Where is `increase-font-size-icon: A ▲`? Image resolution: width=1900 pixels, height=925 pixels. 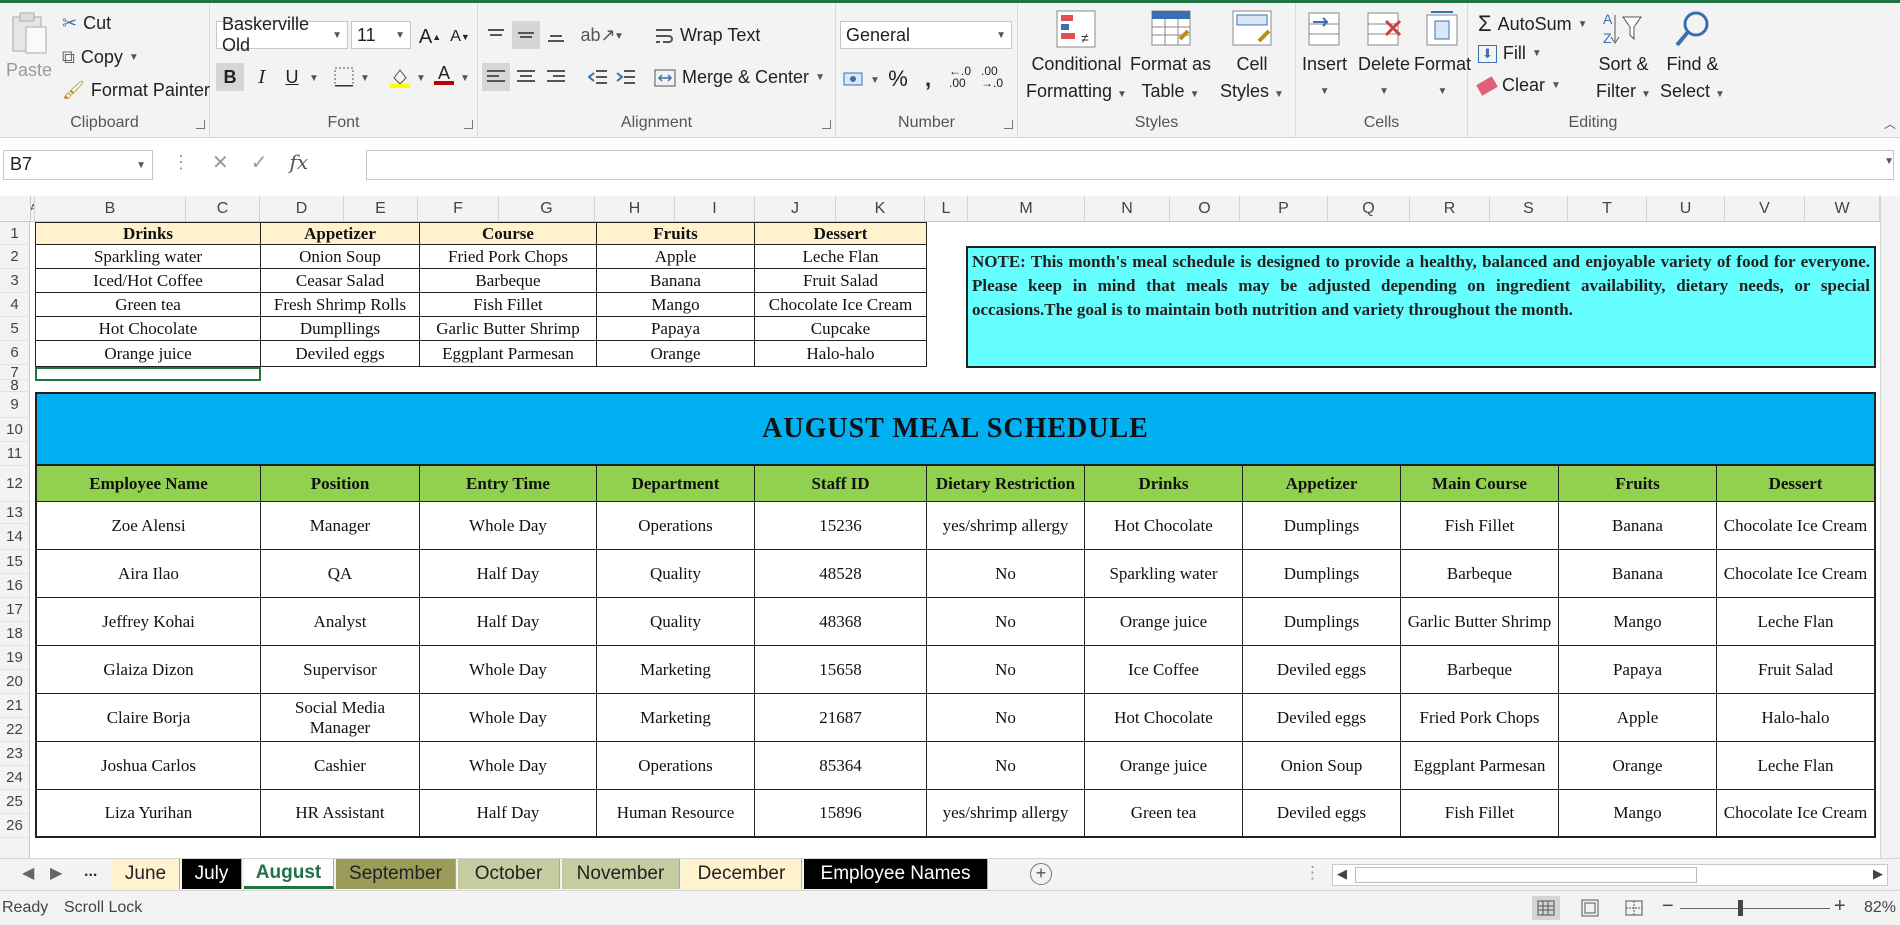
increase-font-size-icon: A ▲ is located at coordinates (430, 37).